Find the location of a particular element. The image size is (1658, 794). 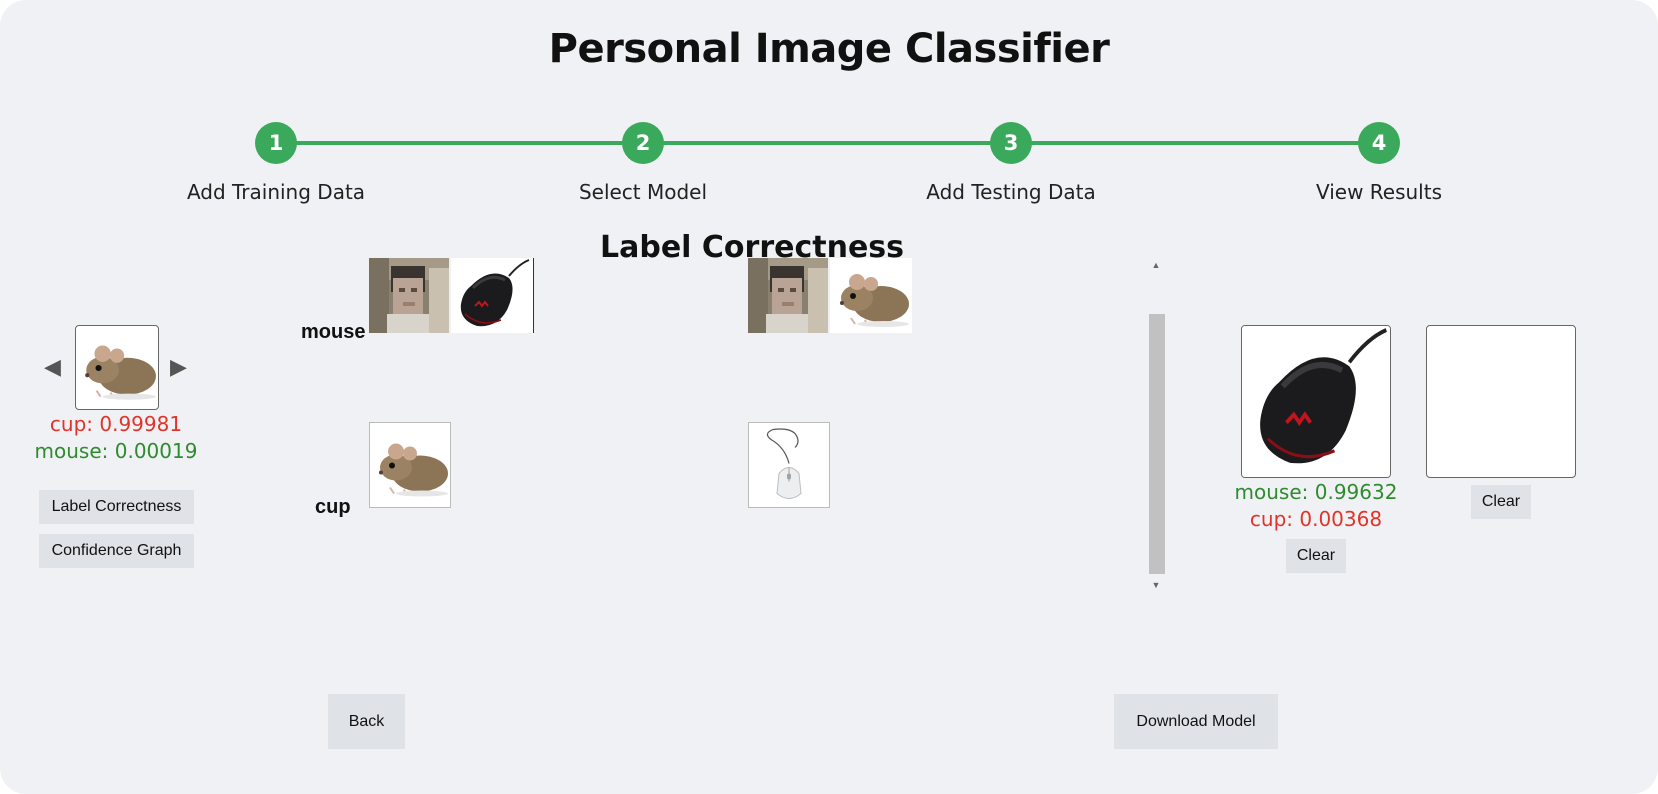

step-4-label: View Results is located at coordinates (1379, 192).